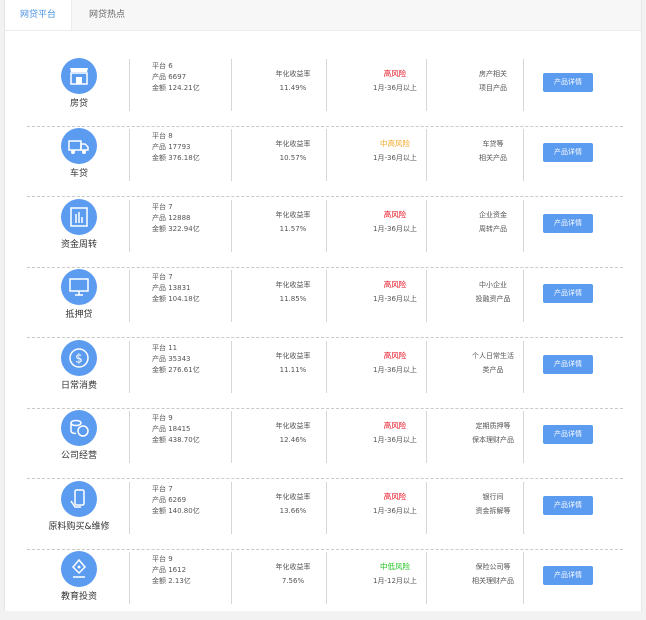 Image resolution: width=646 pixels, height=620 pixels. What do you see at coordinates (293, 158) in the screenshot?
I see `rate-value: 10.57%` at bounding box center [293, 158].